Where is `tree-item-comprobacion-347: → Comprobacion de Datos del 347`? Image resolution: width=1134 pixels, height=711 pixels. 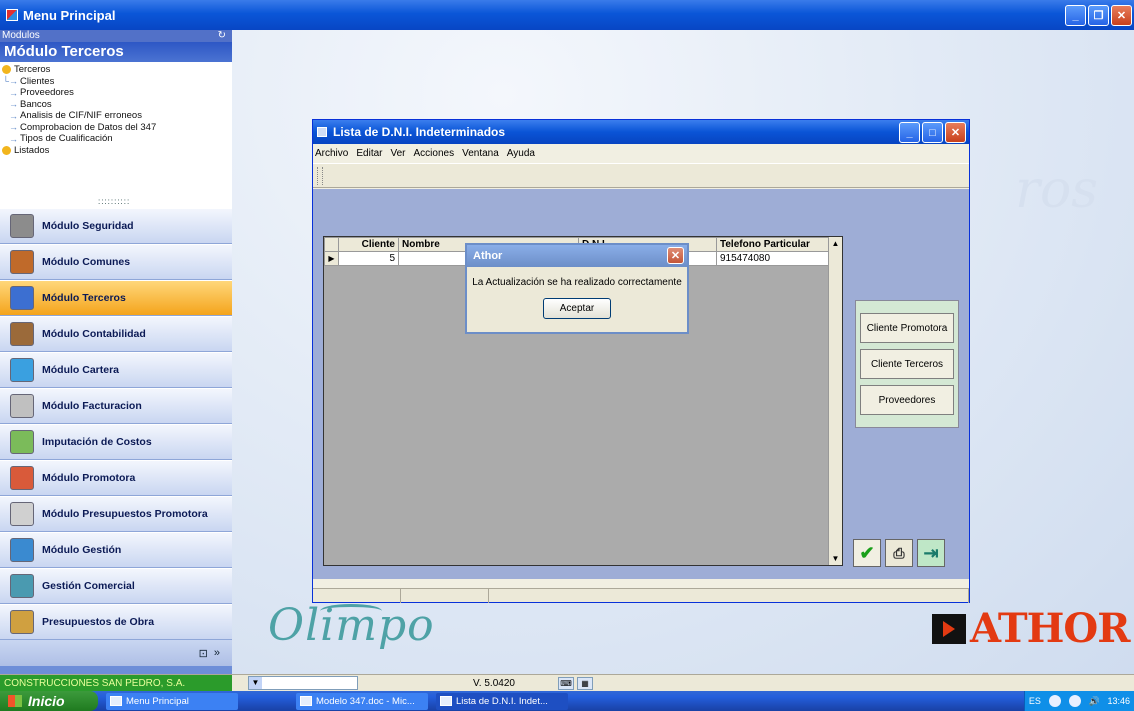 tree-item-comprobacion-347: → Comprobacion de Datos del 347 is located at coordinates (116, 128).